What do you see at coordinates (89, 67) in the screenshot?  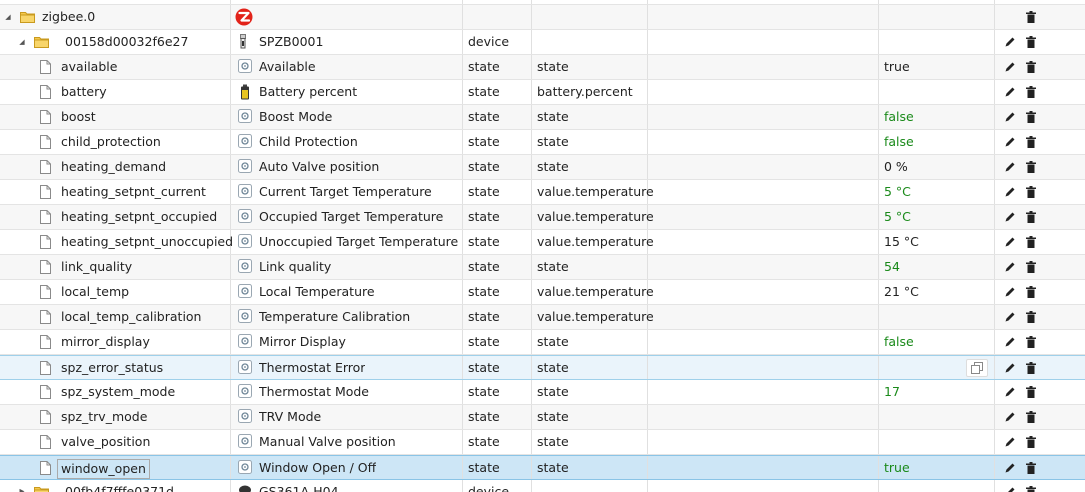 I see `object-id: available` at bounding box center [89, 67].